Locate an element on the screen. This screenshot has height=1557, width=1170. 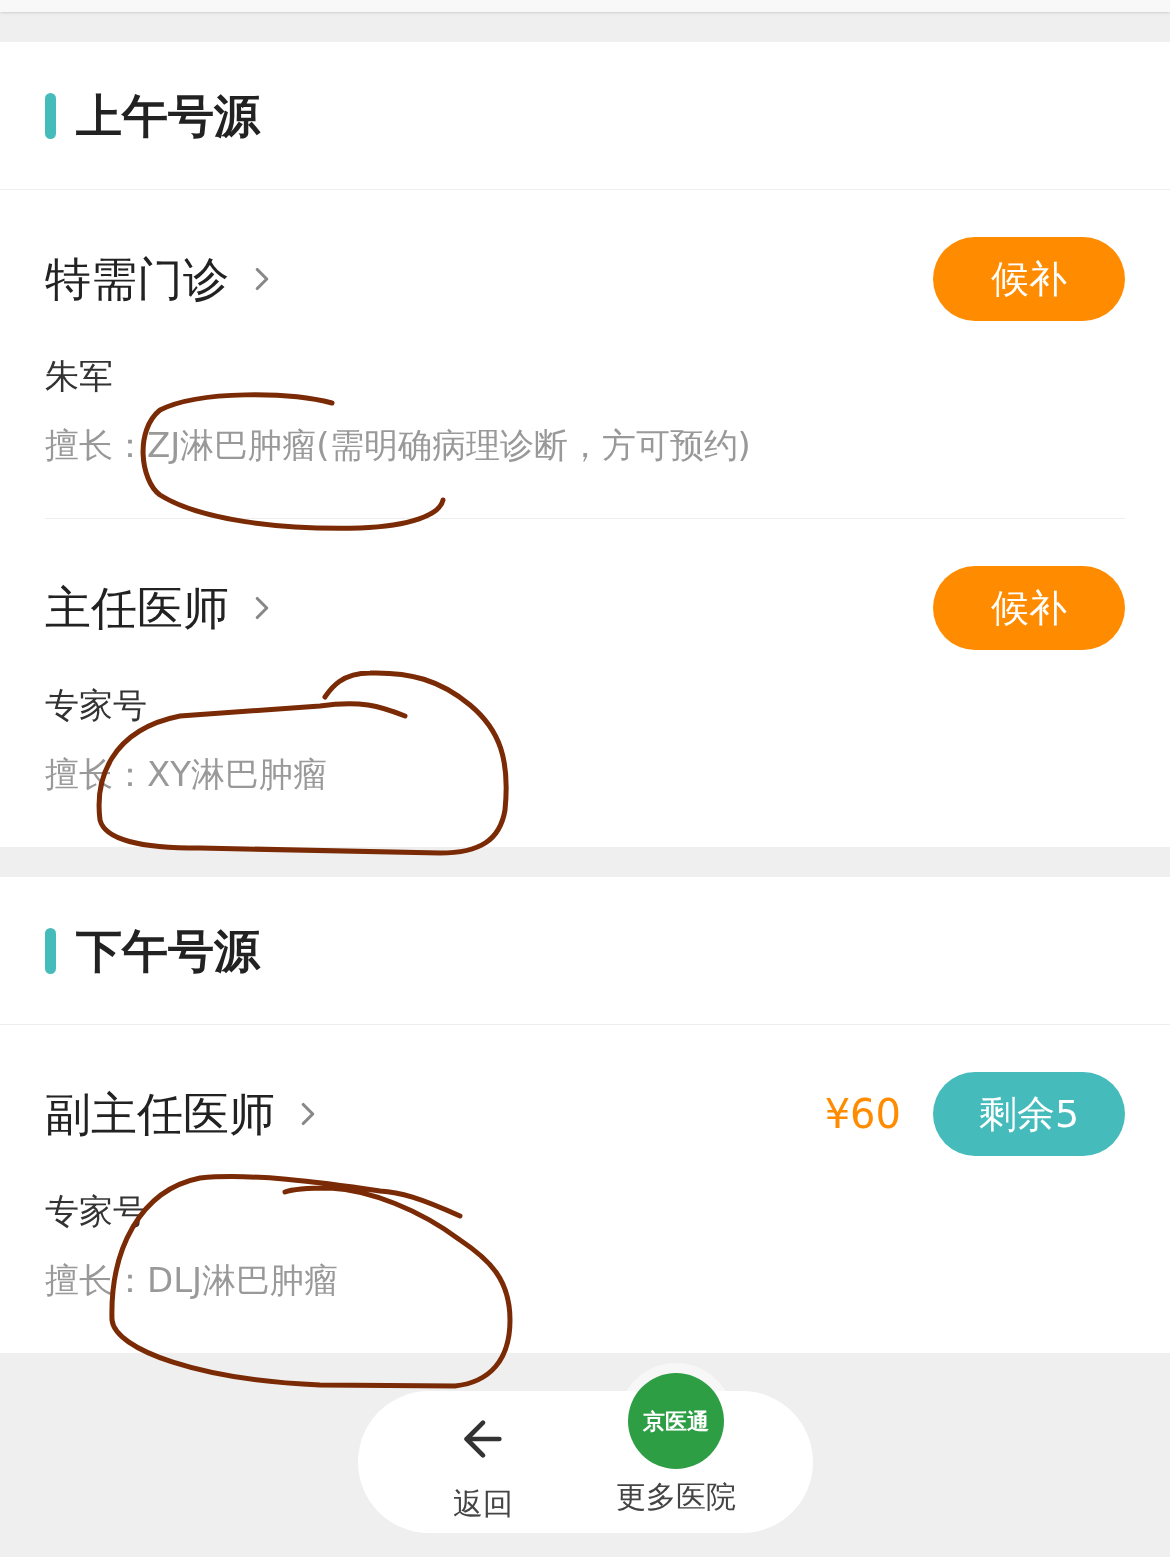
back-button: 返回 is located at coordinates (482, 1462).